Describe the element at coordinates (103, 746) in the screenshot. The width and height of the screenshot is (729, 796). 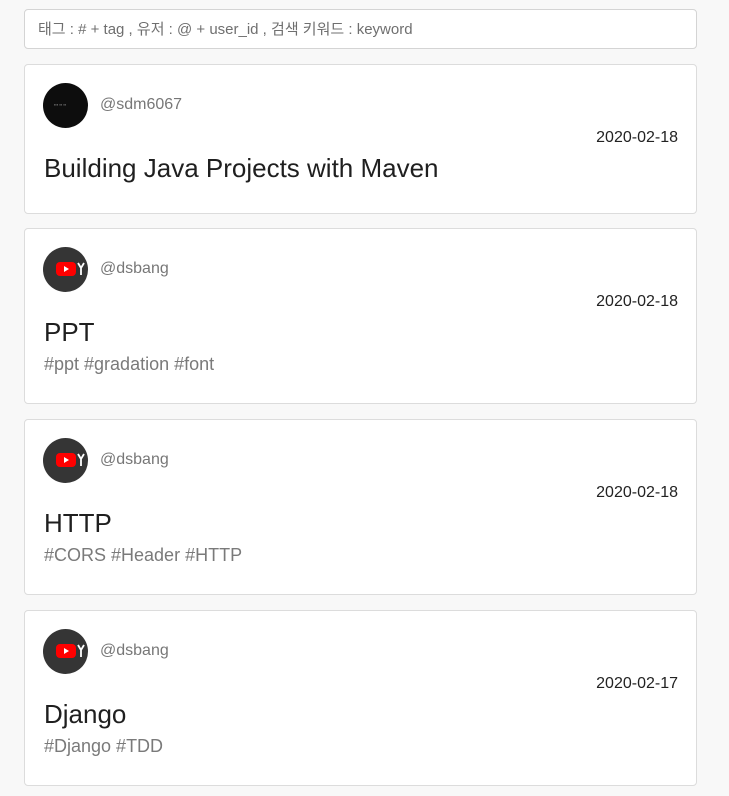
I see `post-tags: #Django #TDD` at that location.